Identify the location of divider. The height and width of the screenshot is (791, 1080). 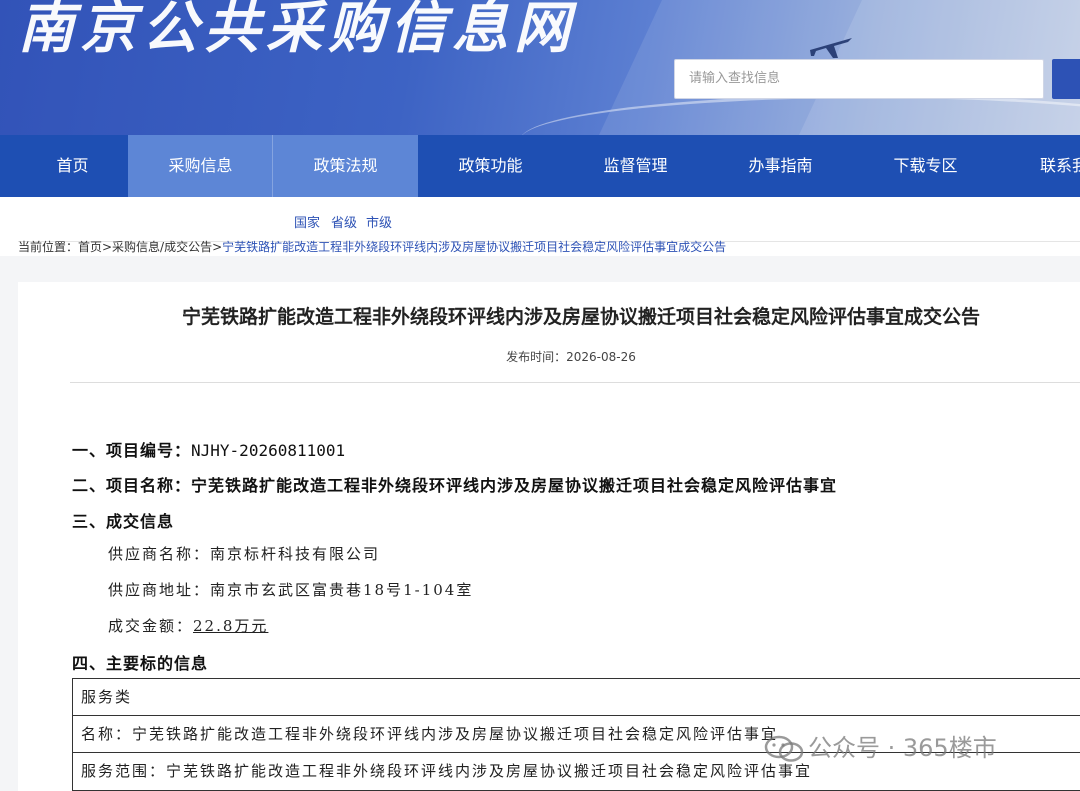
(575, 382).